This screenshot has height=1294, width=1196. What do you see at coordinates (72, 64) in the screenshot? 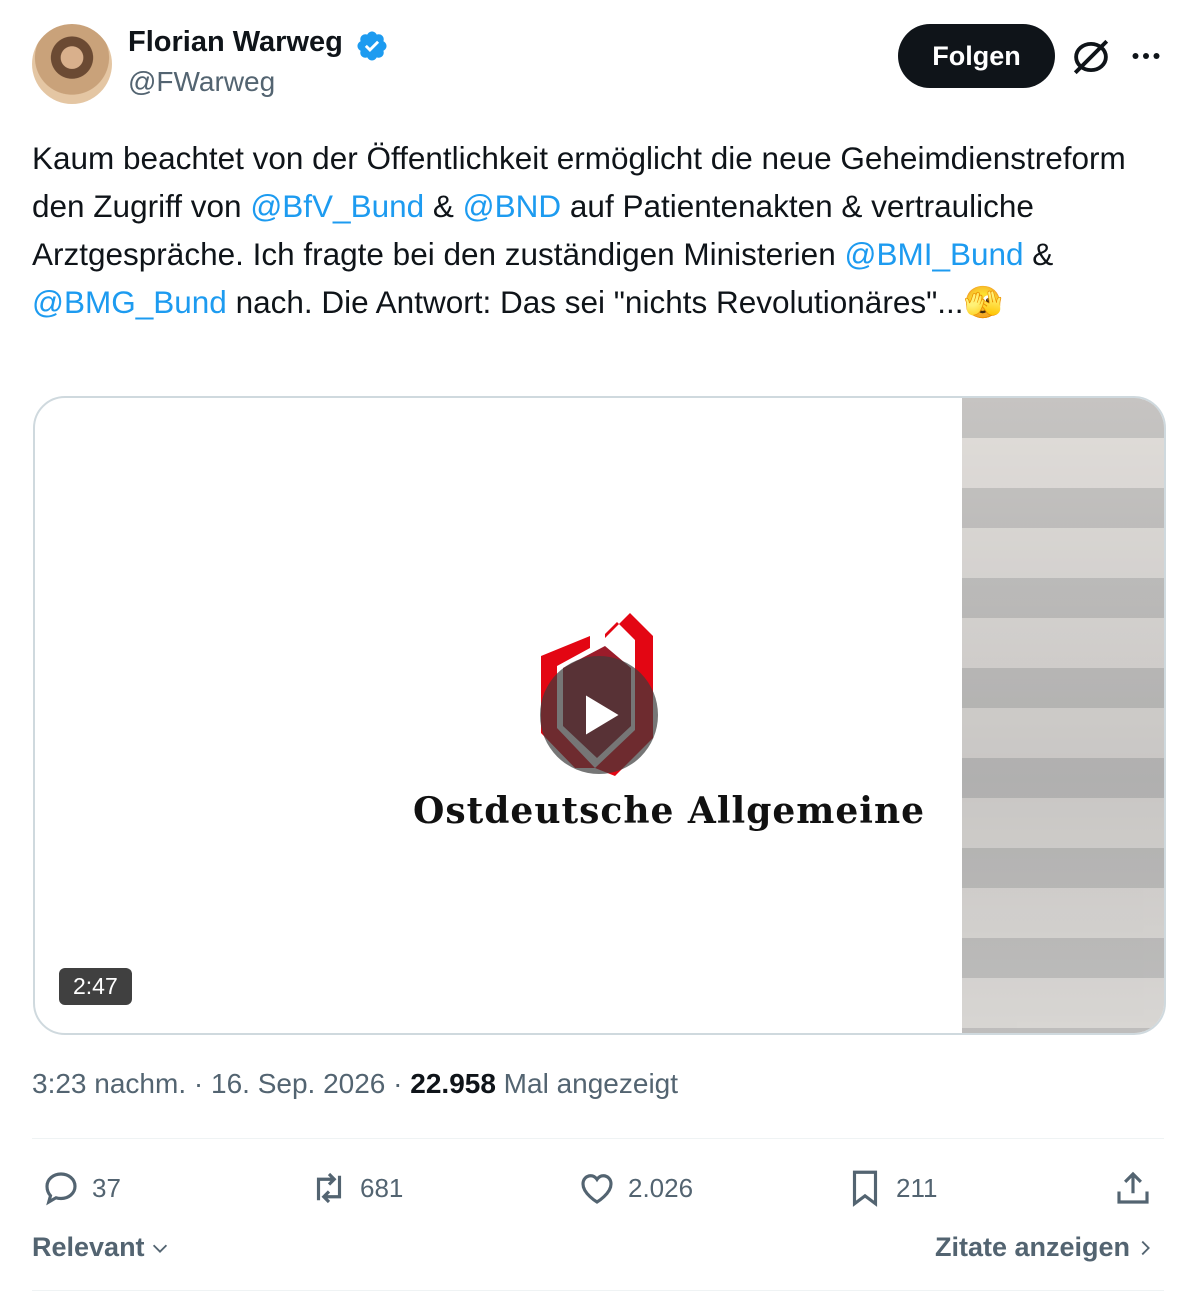
I see `avatar` at bounding box center [72, 64].